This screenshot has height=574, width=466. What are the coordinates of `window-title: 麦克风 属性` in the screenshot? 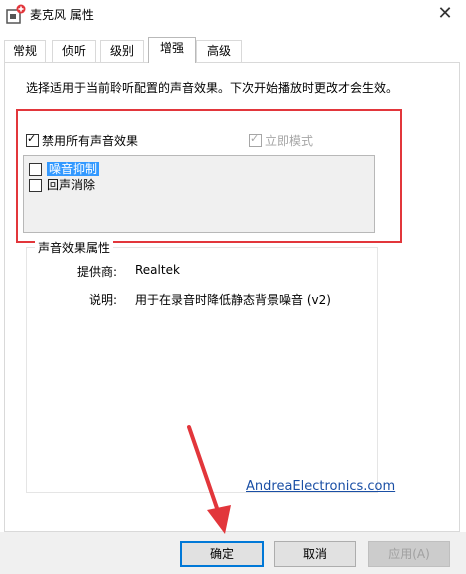 It's located at (62, 15).